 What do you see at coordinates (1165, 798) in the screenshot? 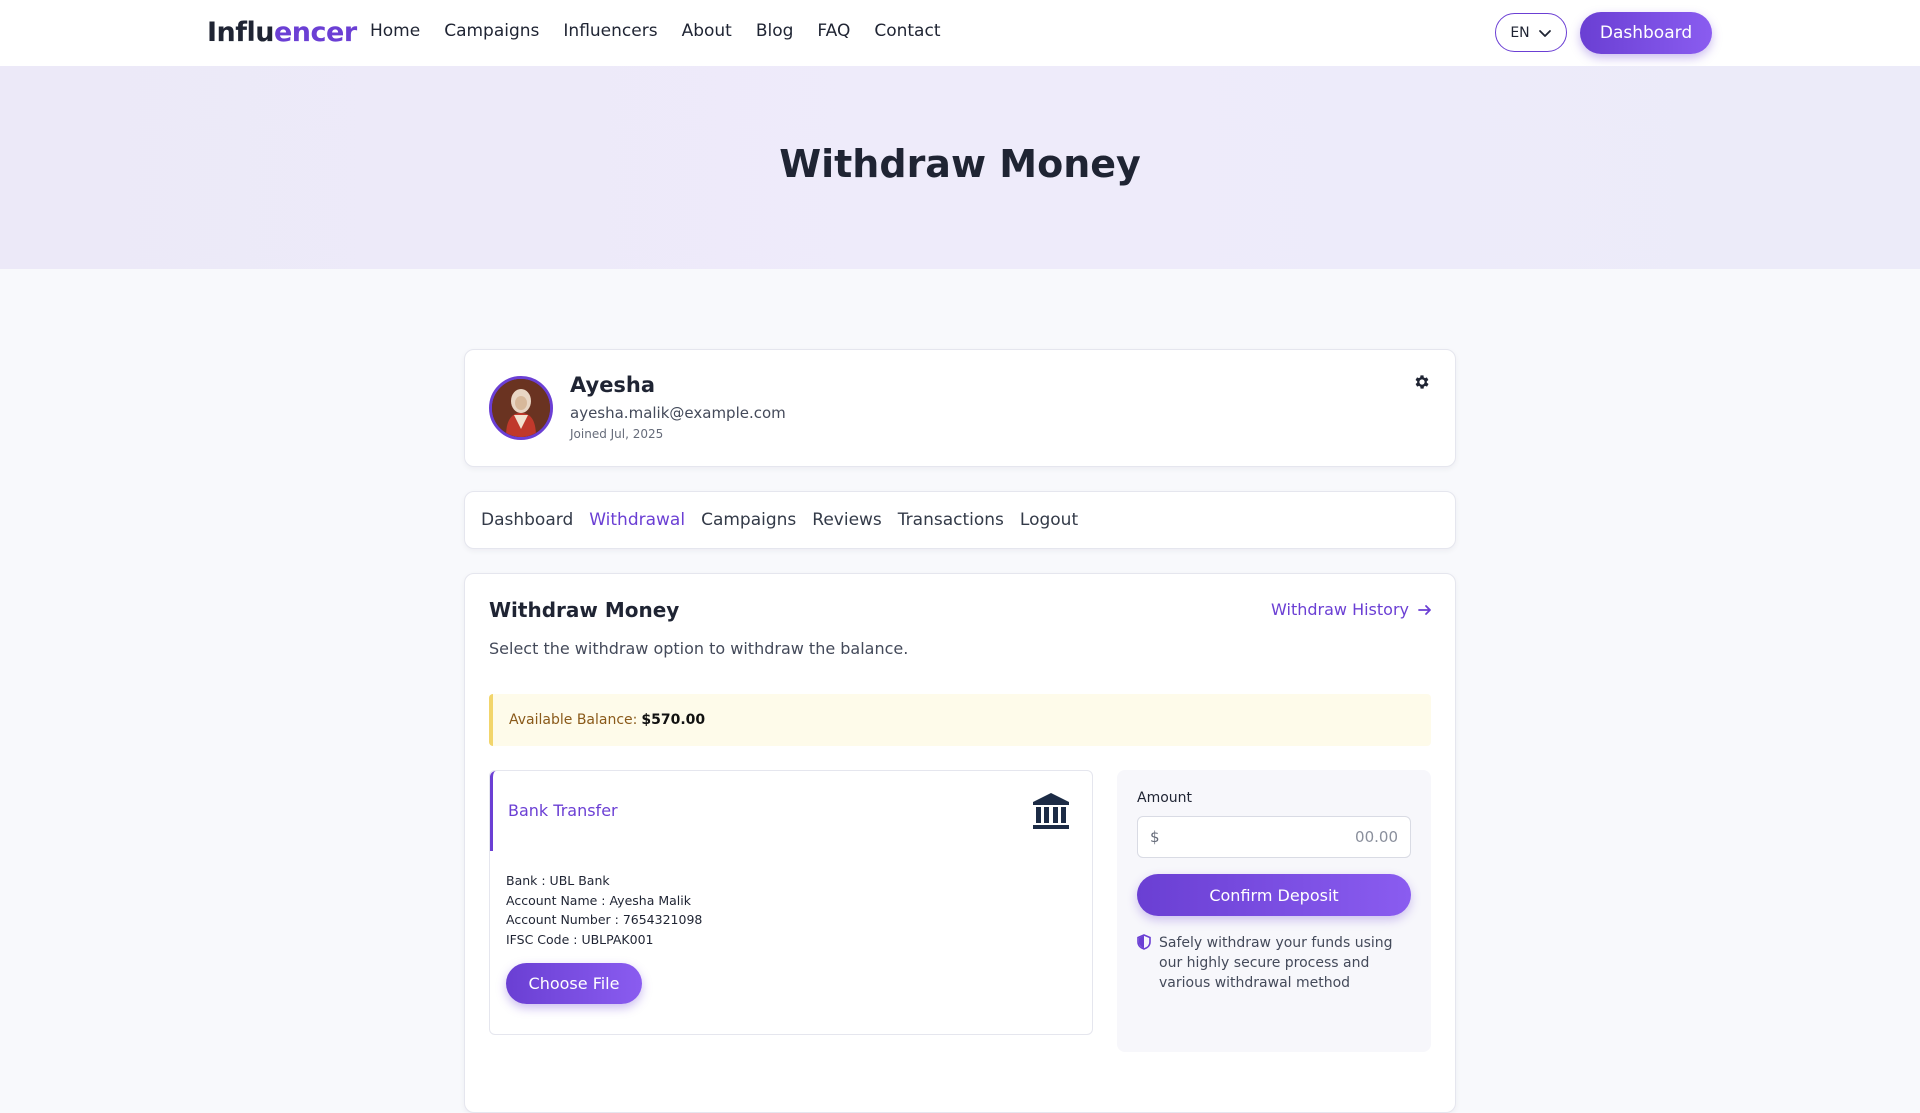
I see `amount-label: Amount` at bounding box center [1165, 798].